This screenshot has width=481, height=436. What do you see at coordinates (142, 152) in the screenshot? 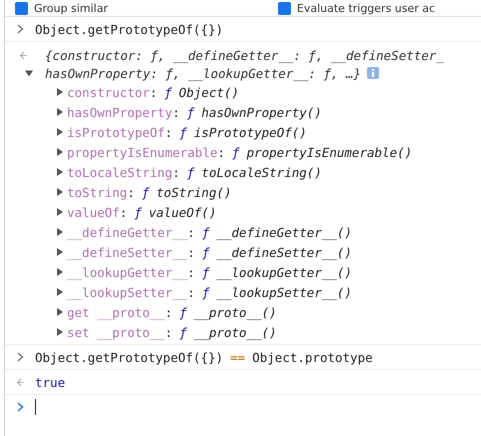
I see `property-name: propertyIsEnumerable` at bounding box center [142, 152].